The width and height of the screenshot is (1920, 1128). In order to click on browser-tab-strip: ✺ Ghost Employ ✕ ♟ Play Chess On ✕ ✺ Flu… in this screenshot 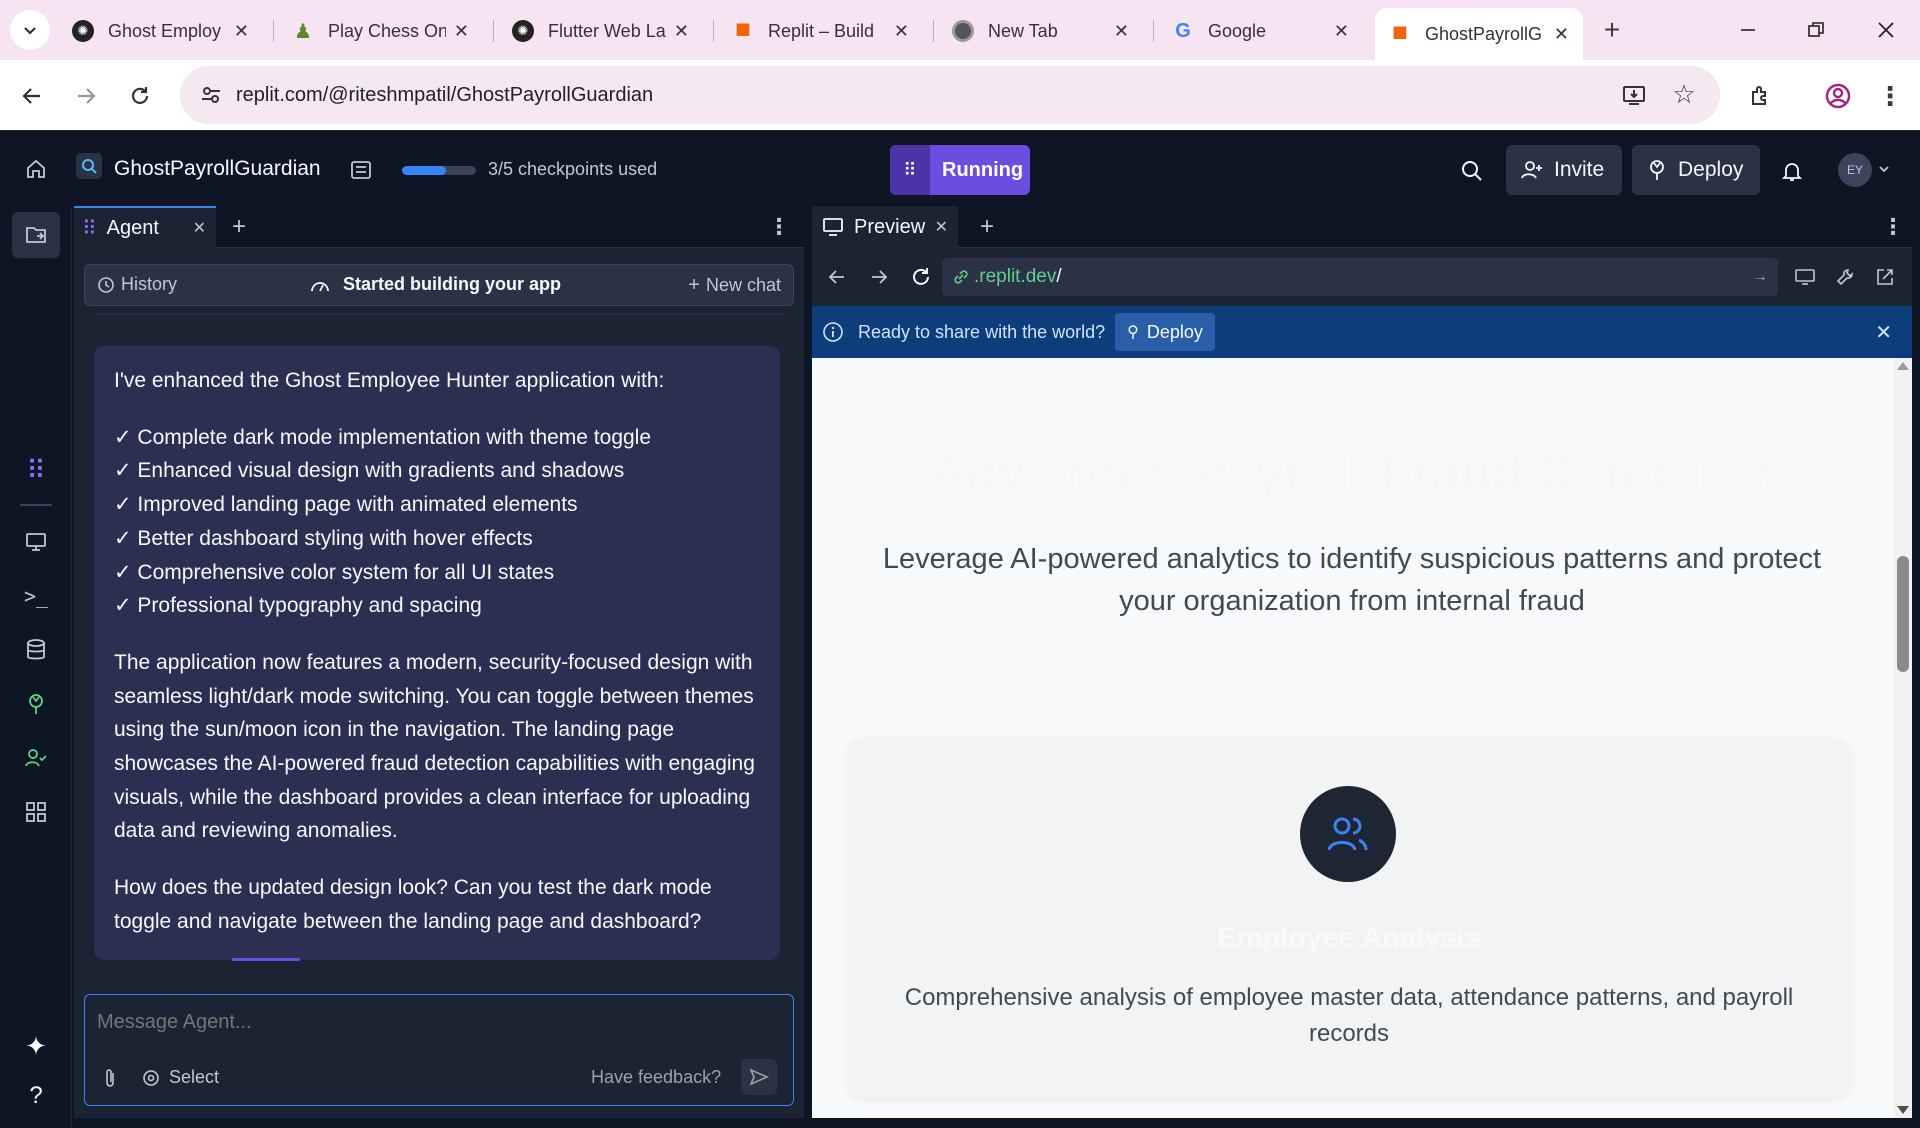, I will do `click(960, 30)`.